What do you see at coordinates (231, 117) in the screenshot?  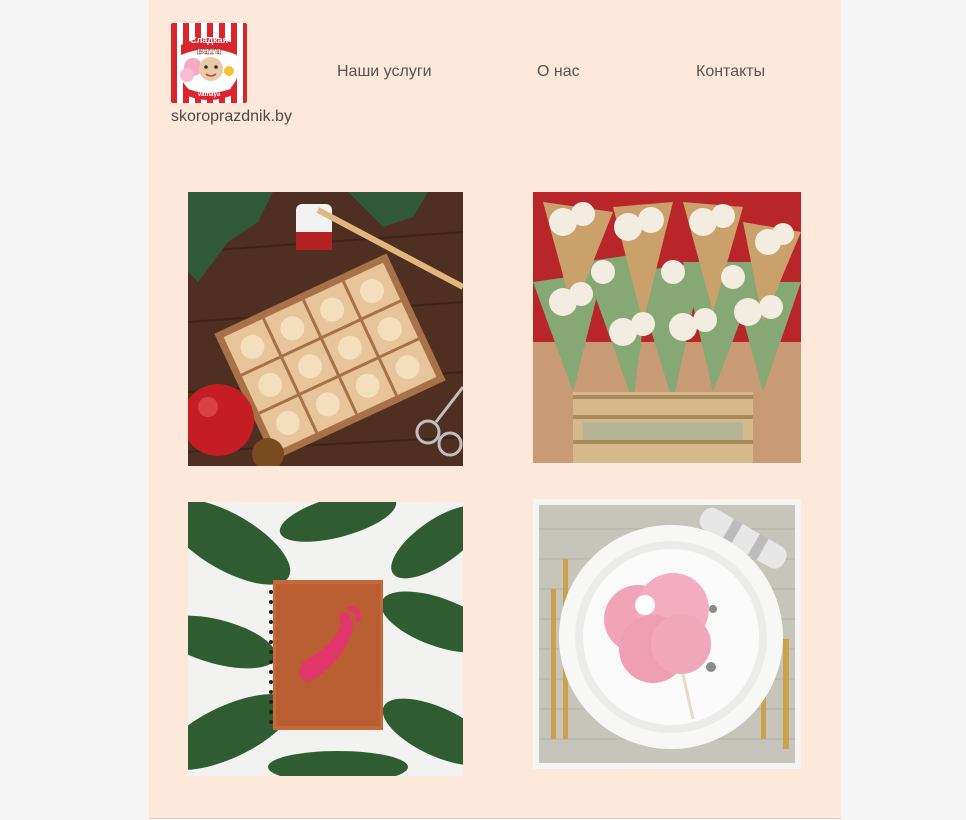 I see `site-domain: skoroprazdnik.by` at bounding box center [231, 117].